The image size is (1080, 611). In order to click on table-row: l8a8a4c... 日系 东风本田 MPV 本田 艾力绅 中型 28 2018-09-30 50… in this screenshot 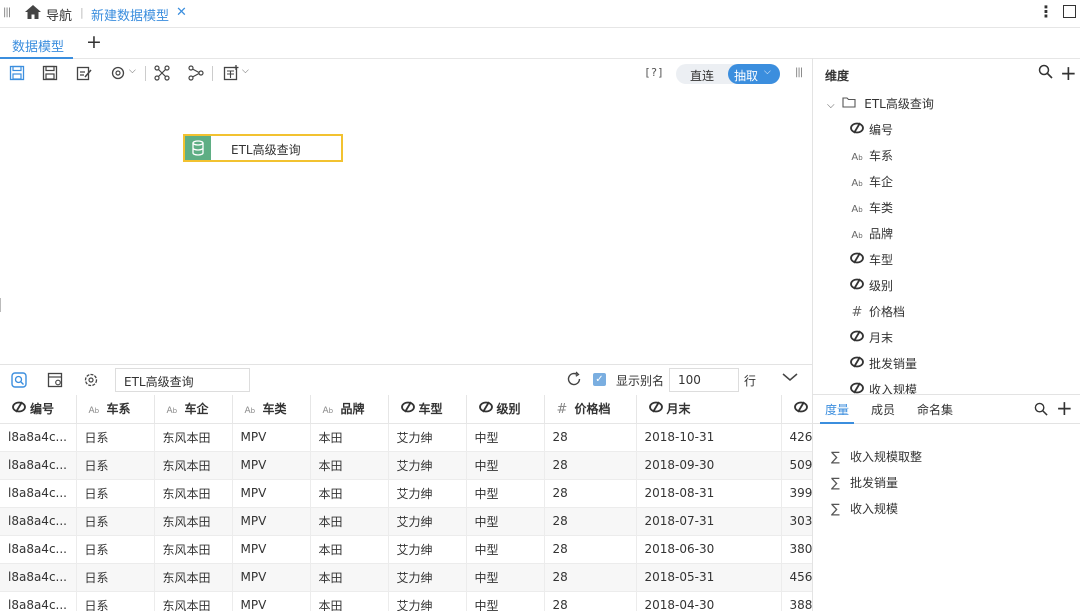, I will do `click(406, 465)`.